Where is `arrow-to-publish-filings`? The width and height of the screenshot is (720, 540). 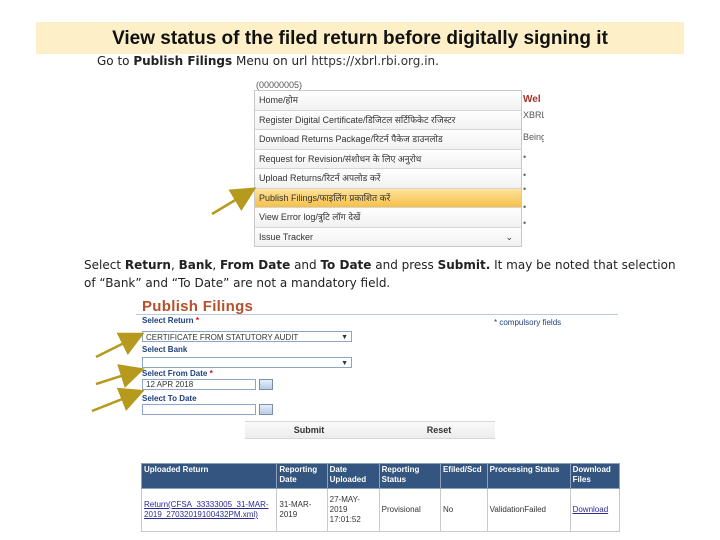
arrow-to-publish-filings is located at coordinates (234, 201).